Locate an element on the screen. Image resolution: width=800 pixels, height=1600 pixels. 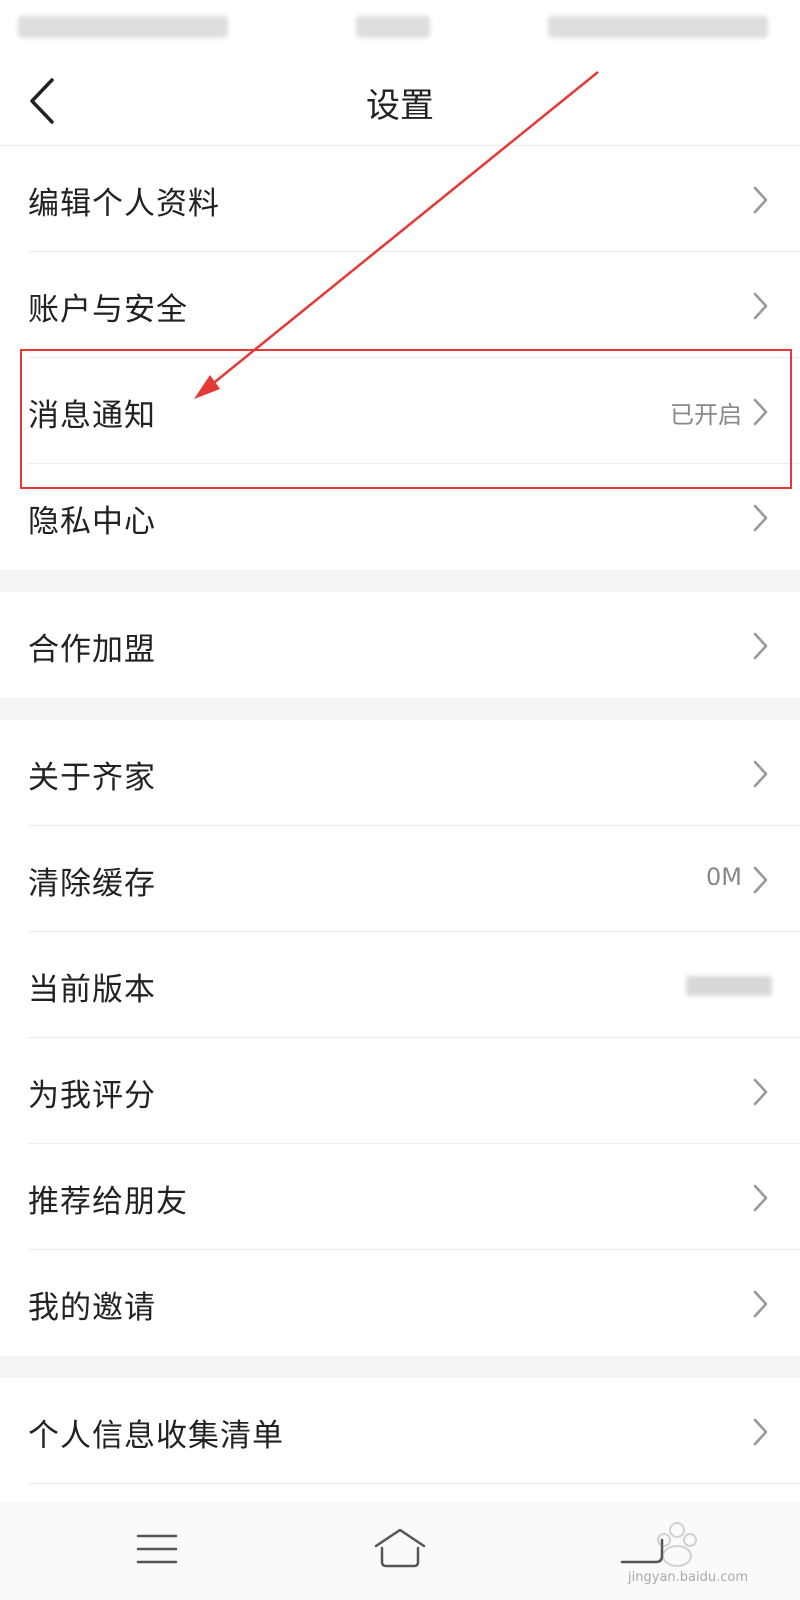
settings-item-label: 隐私中心 is located at coordinates (92, 522).